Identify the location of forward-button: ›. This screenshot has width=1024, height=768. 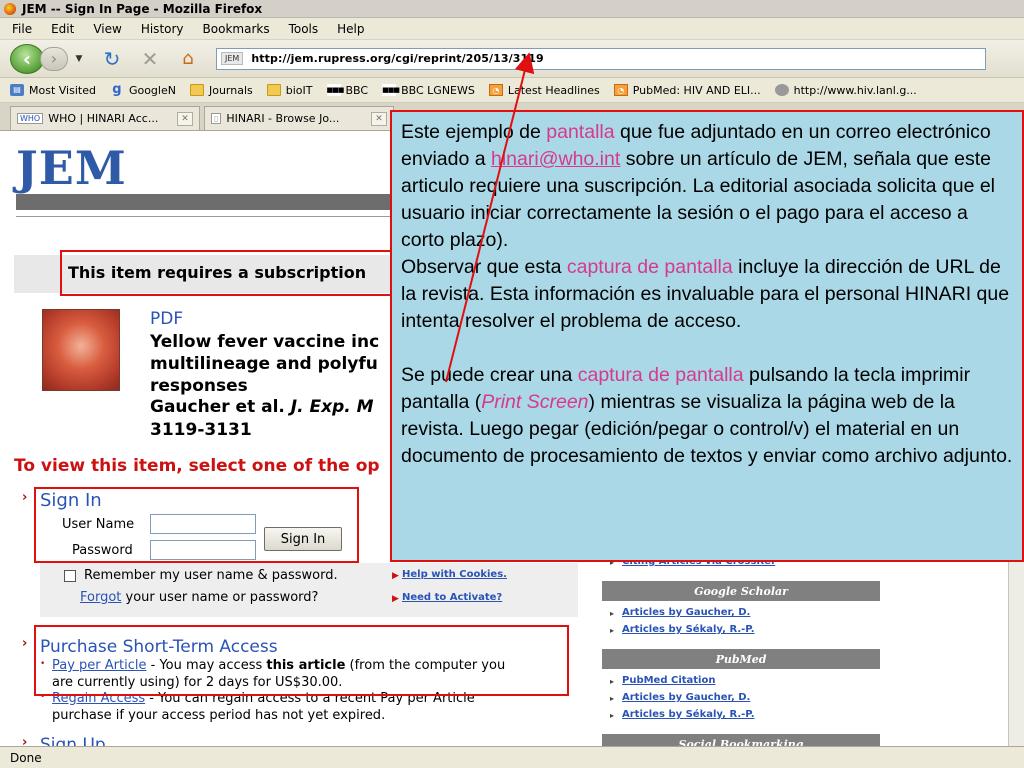
(54, 58).